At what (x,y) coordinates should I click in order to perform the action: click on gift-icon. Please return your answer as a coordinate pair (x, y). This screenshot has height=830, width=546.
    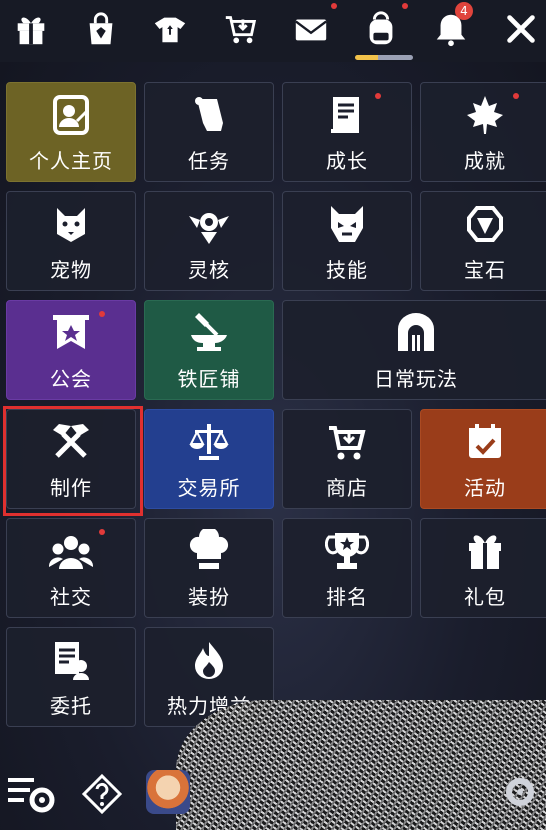
    Looking at the image, I should click on (31, 29).